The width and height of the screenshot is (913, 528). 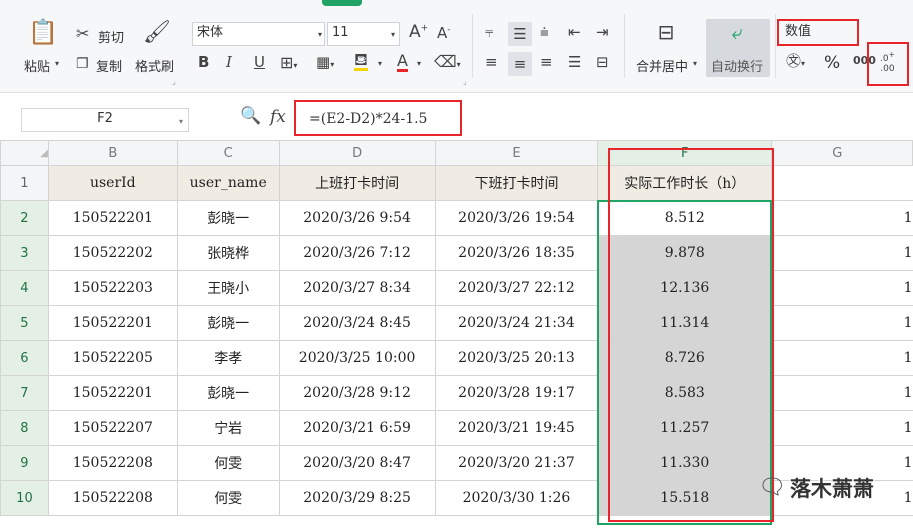 What do you see at coordinates (24, 393) in the screenshot?
I see `row-header: 7` at bounding box center [24, 393].